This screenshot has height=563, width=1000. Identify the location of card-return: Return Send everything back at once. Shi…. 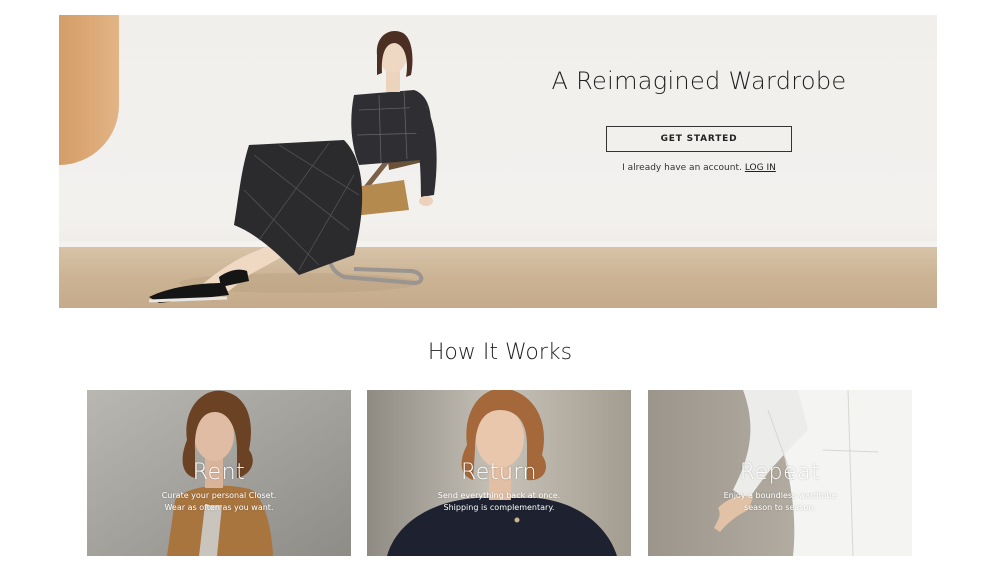
(499, 473).